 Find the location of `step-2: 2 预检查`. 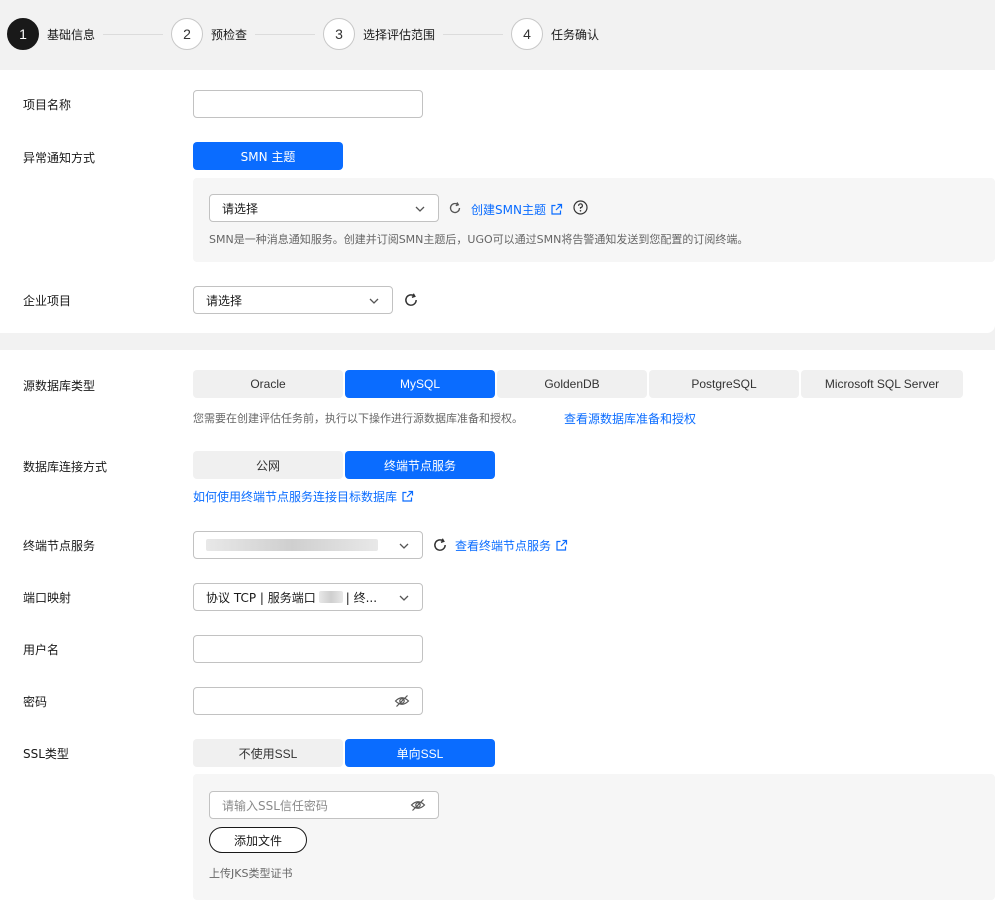

step-2: 2 预检查 is located at coordinates (209, 34).